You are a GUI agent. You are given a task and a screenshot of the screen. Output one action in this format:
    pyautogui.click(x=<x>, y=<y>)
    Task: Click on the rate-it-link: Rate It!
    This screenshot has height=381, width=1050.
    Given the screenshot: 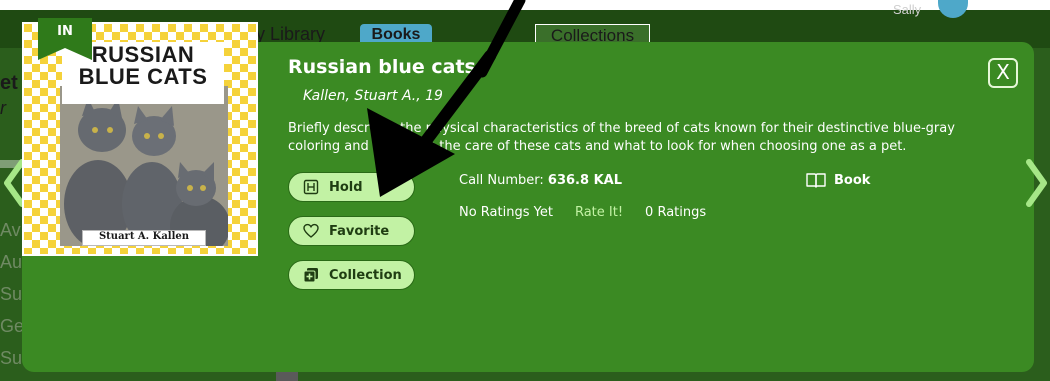 What is the action you would take?
    pyautogui.click(x=599, y=212)
    